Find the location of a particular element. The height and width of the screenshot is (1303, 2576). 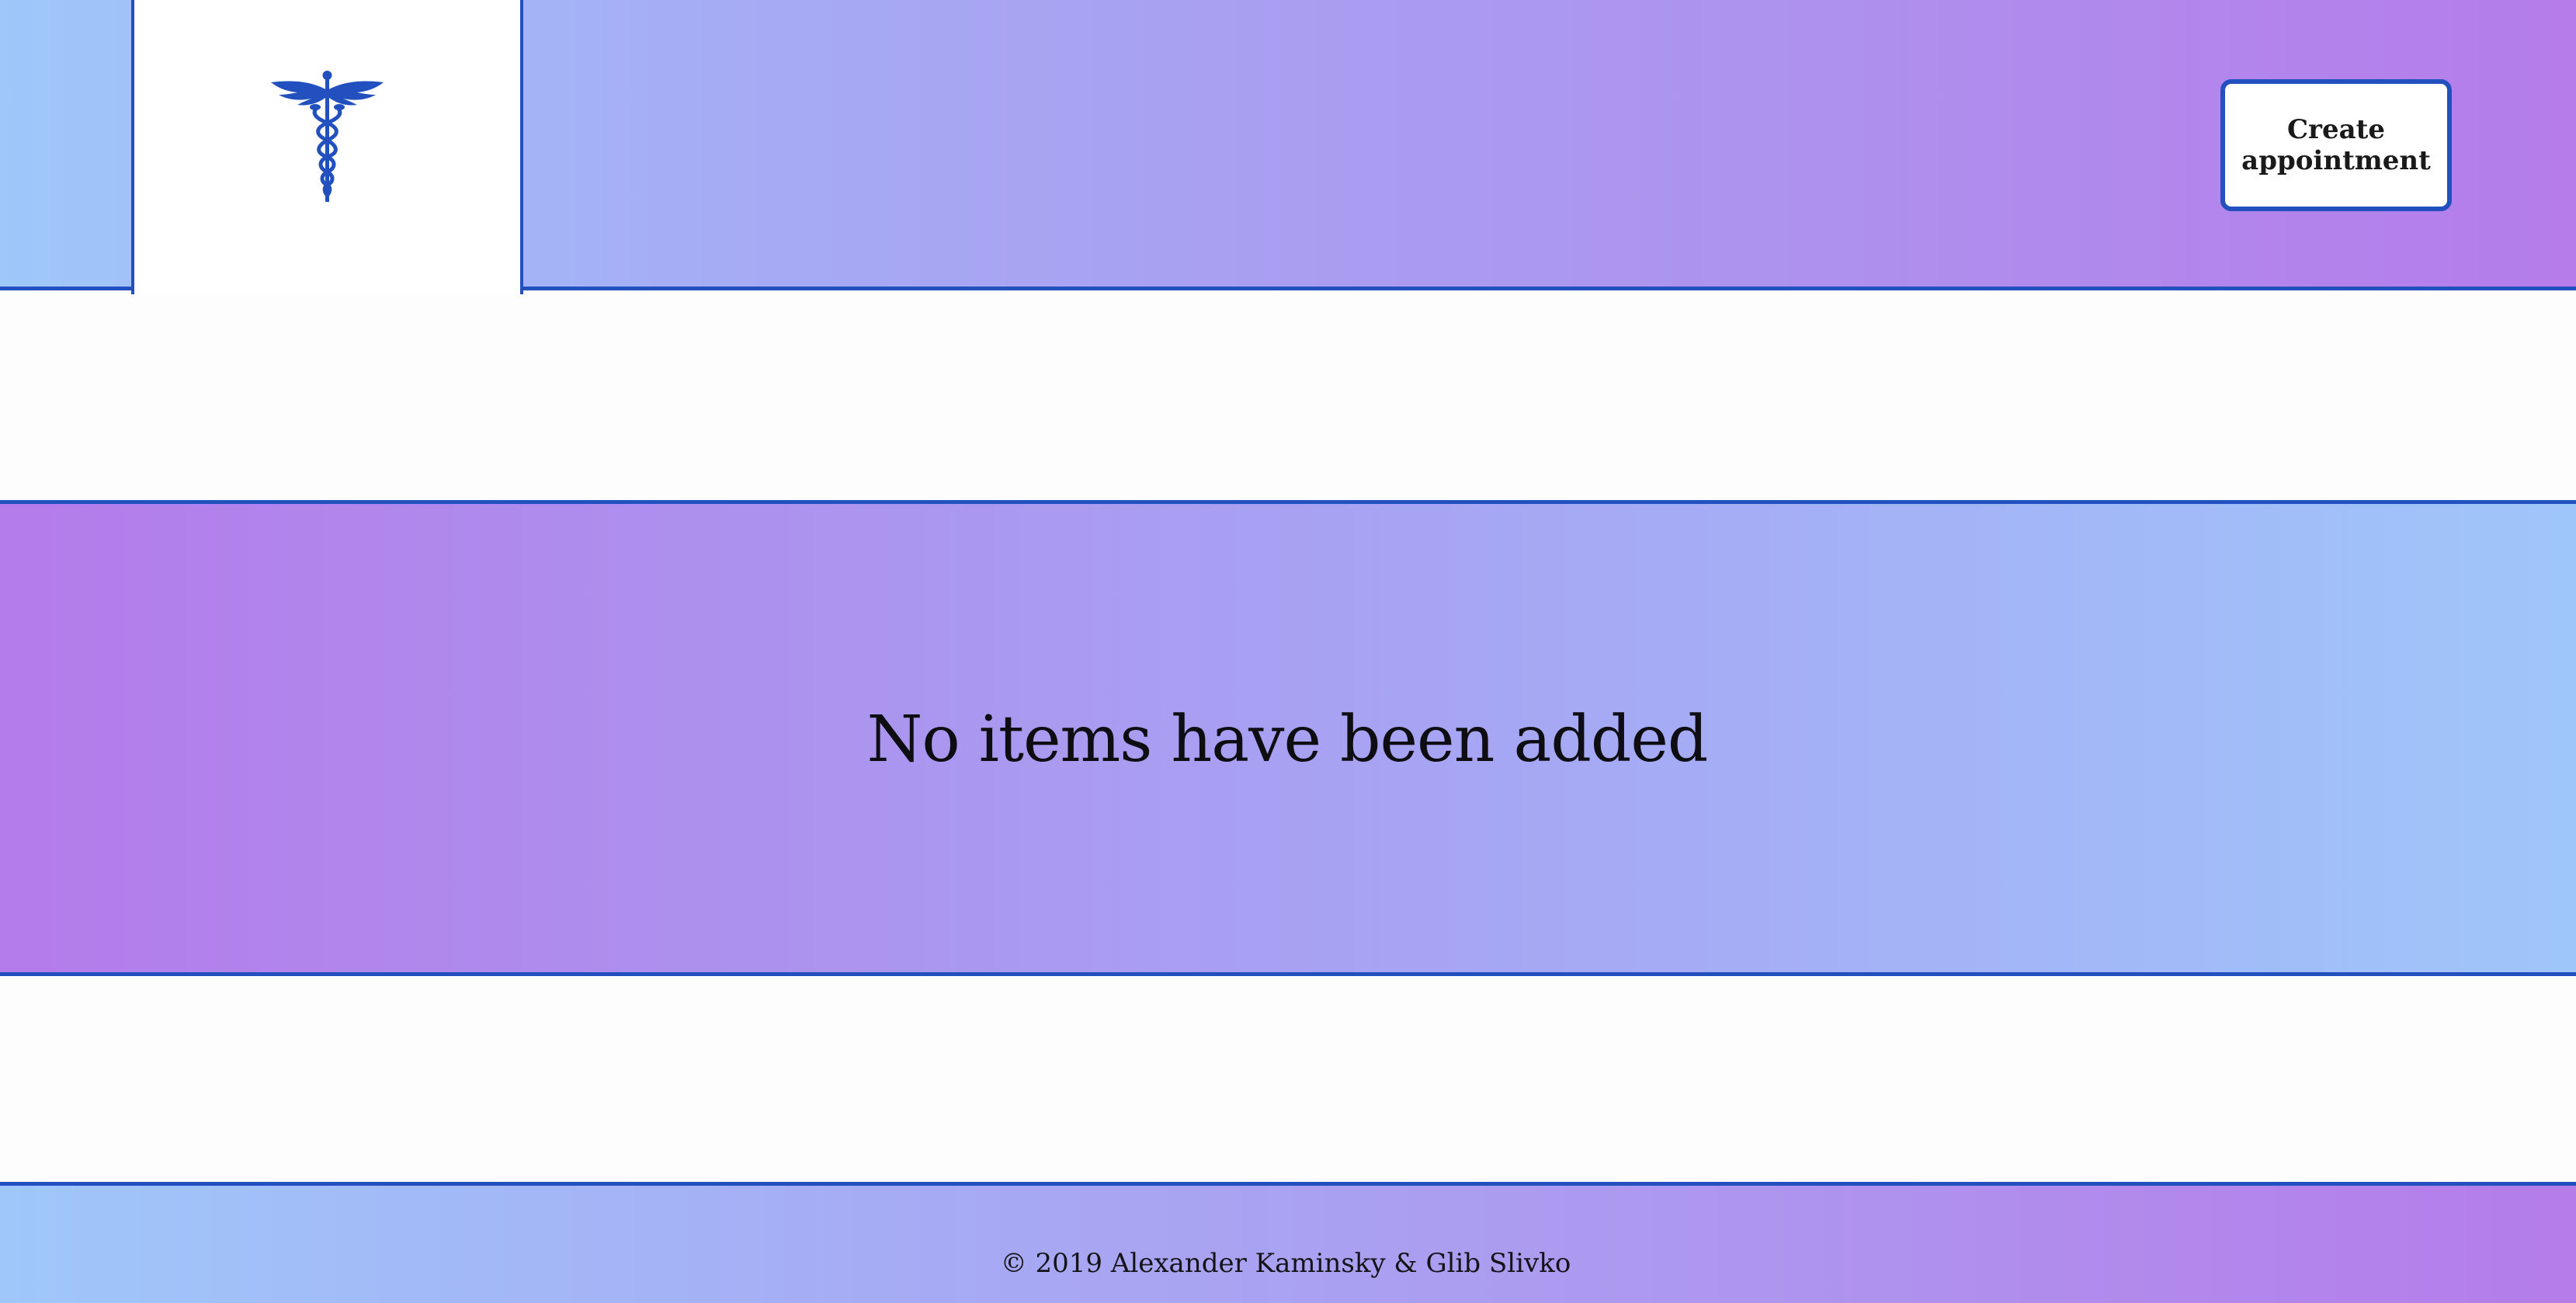

empty-state-message: No items have been added is located at coordinates (1287, 740).